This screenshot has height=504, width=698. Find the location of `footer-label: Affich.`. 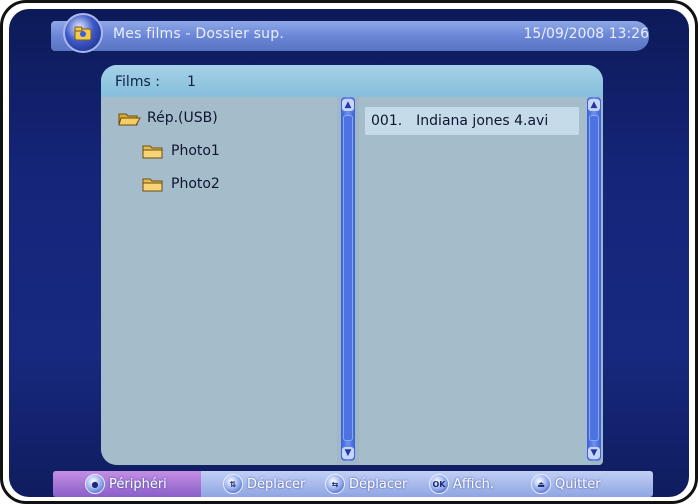

footer-label: Affich. is located at coordinates (473, 484).